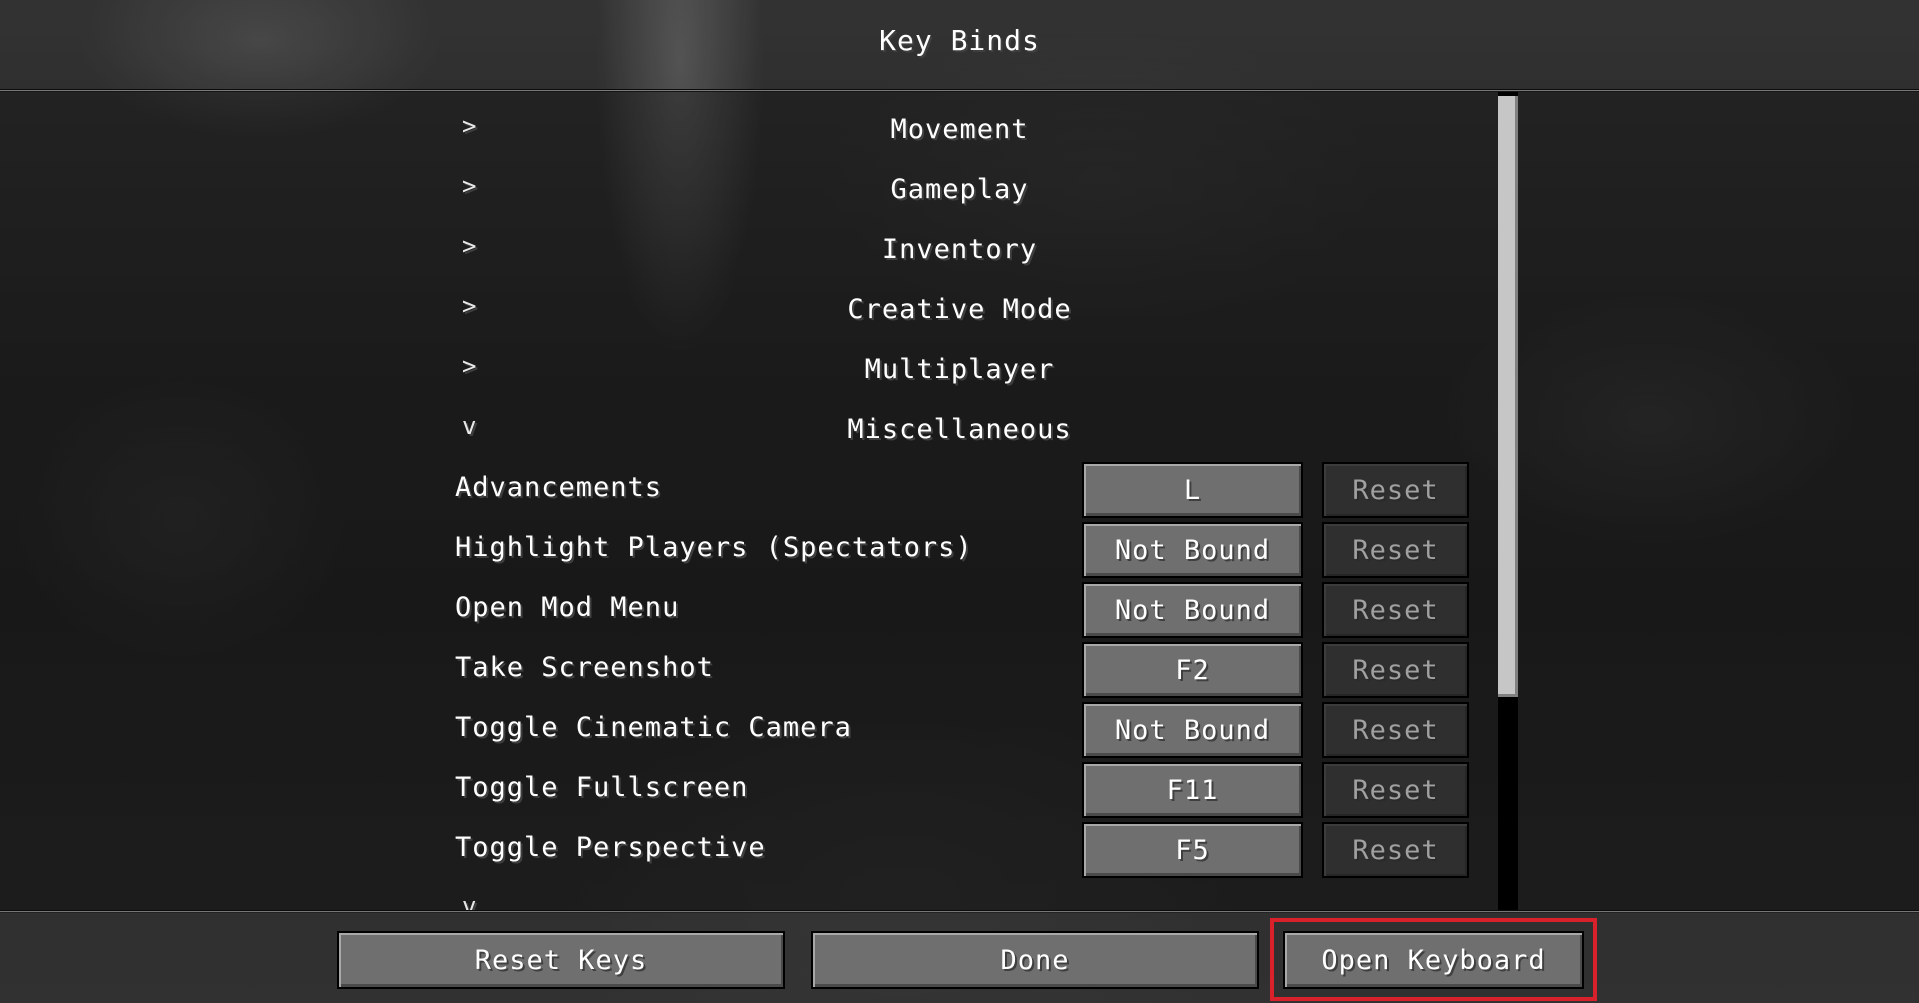  Describe the element at coordinates (567, 607) in the screenshot. I see `keybind-name: Open Mod Menu` at that location.